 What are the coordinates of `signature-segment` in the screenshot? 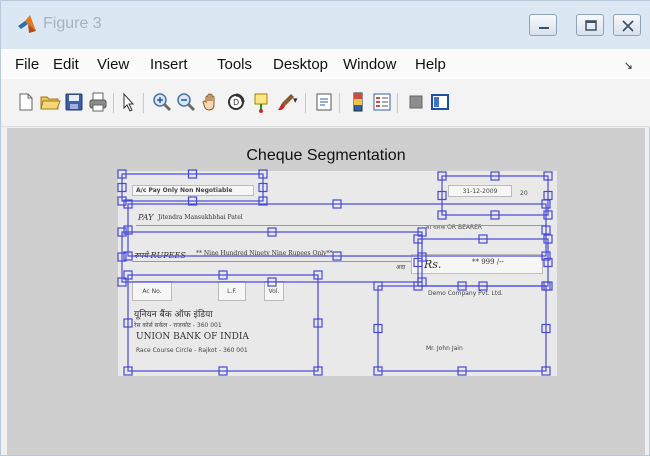 It's located at (462, 328).